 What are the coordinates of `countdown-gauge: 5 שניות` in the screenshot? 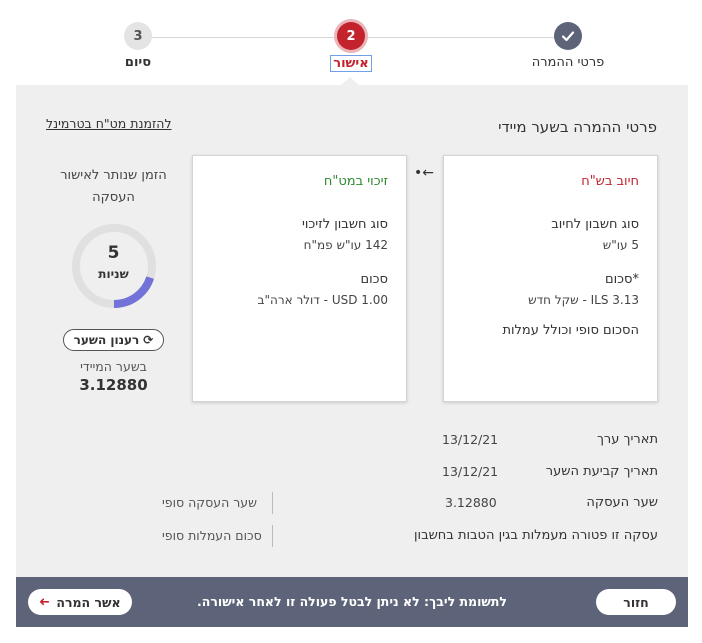 It's located at (114, 266).